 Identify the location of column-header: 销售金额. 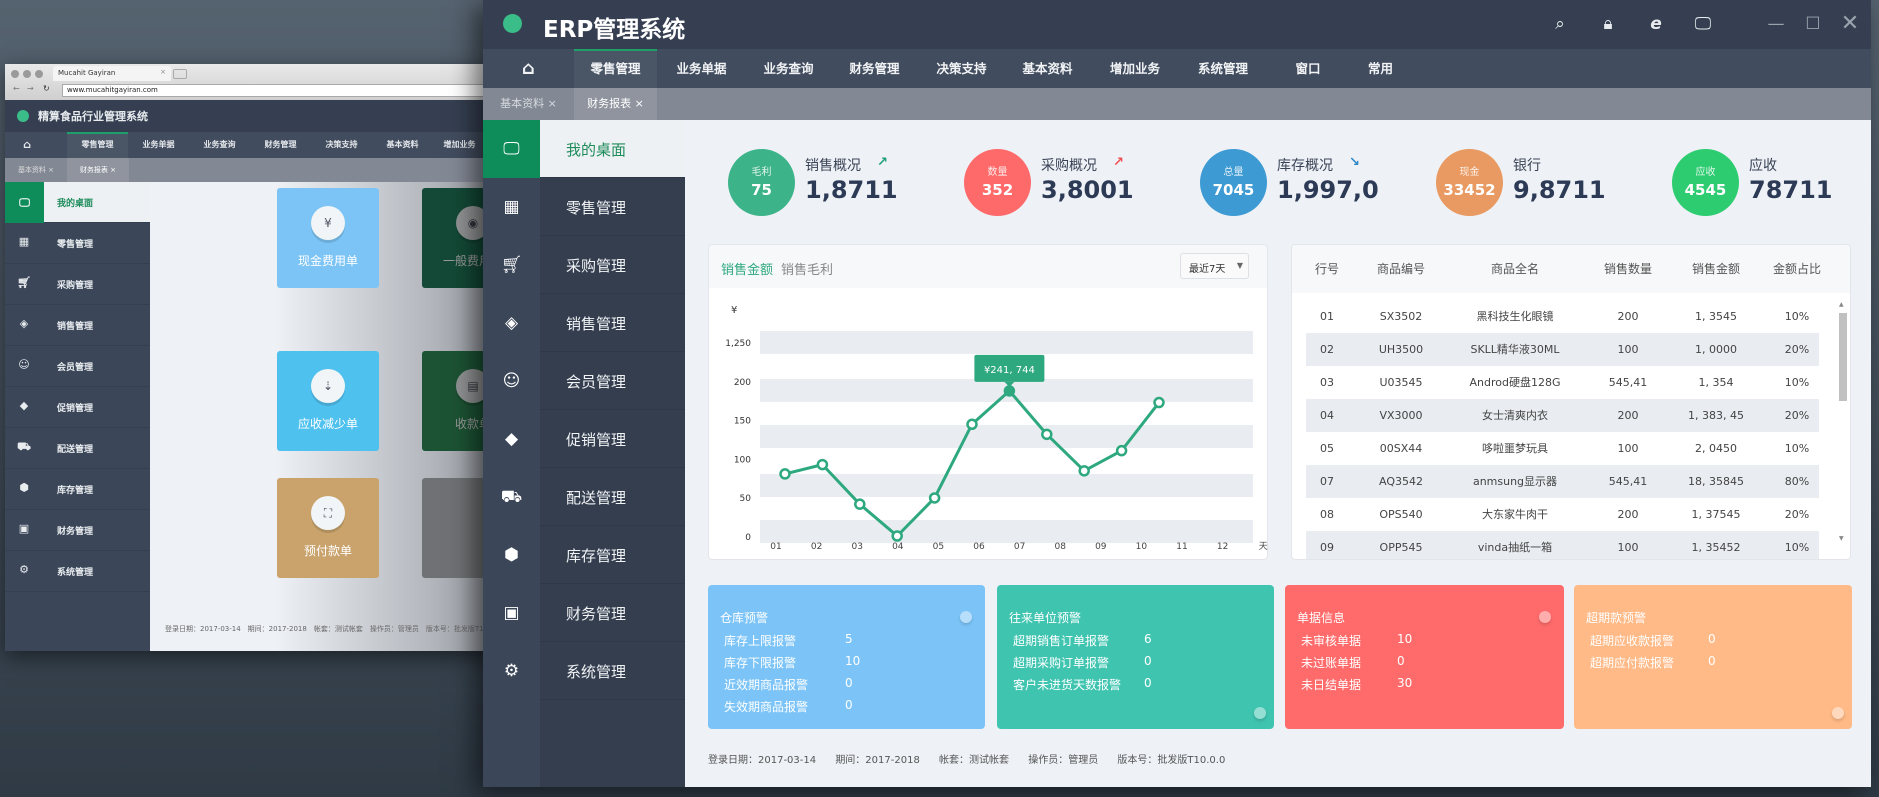
(1716, 269).